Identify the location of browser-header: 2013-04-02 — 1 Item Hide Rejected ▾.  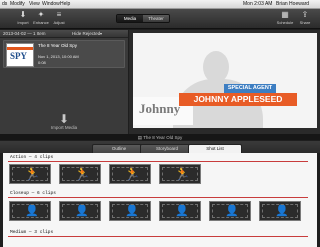
(64, 34).